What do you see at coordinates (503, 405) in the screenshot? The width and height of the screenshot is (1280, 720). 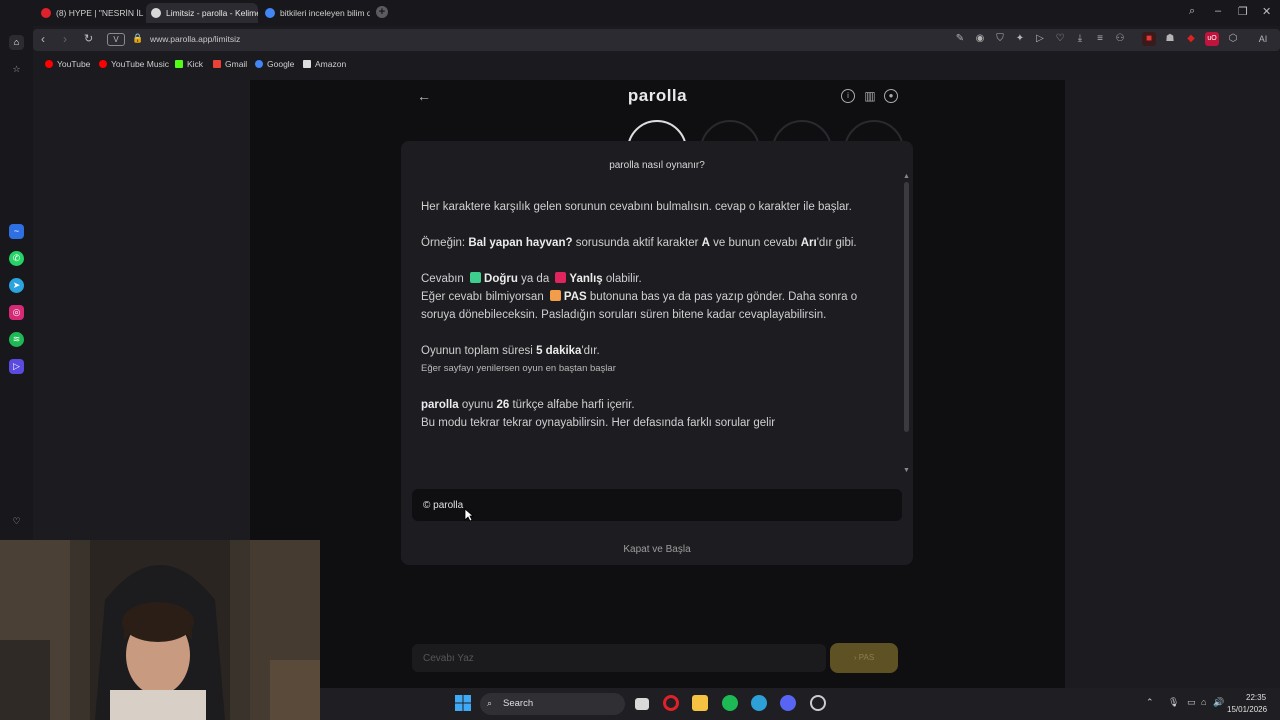 I see `letters-count: 26` at bounding box center [503, 405].